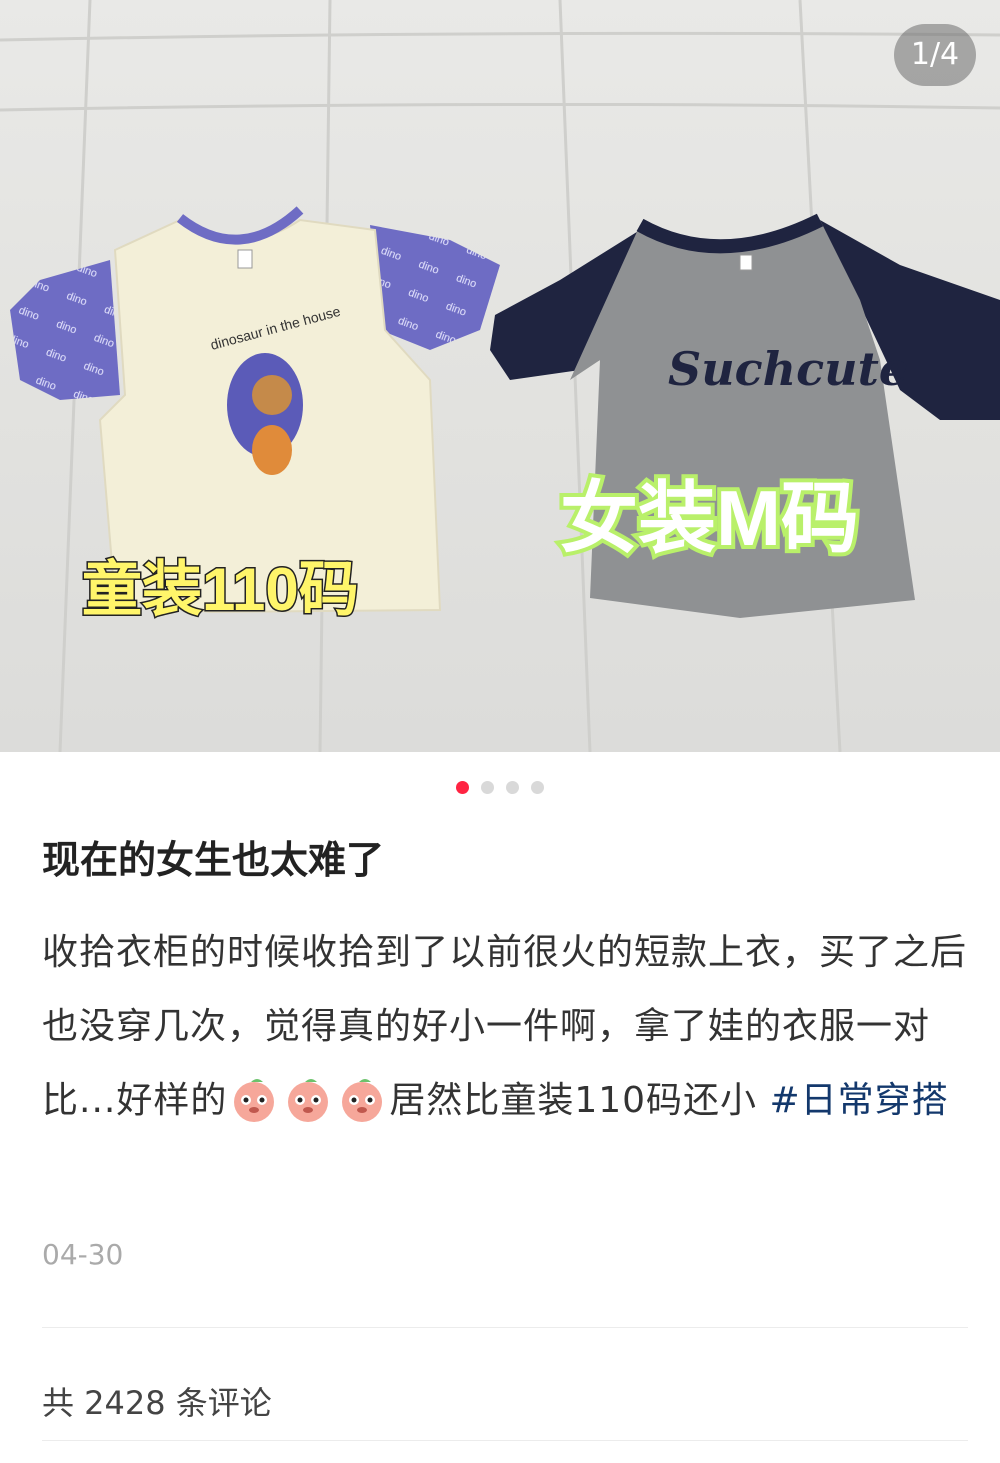 The width and height of the screenshot is (1000, 1463). Describe the element at coordinates (220, 589) in the screenshot. I see `caption-kids-size: 童装110码` at that location.